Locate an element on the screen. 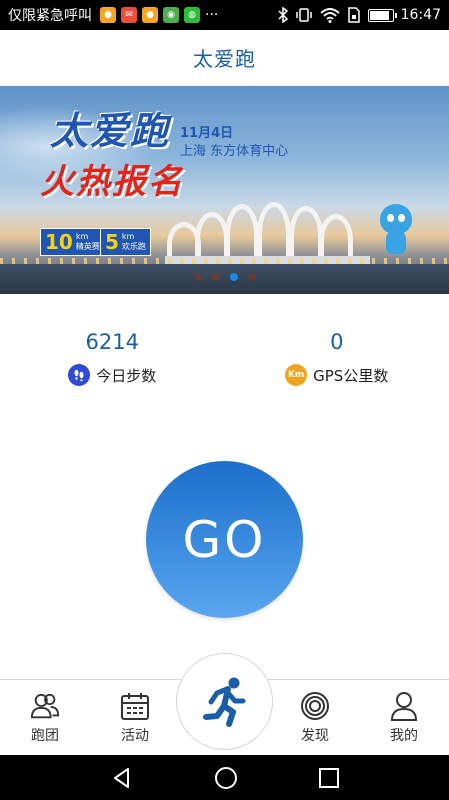  tab-label: 我的 is located at coordinates (404, 736).